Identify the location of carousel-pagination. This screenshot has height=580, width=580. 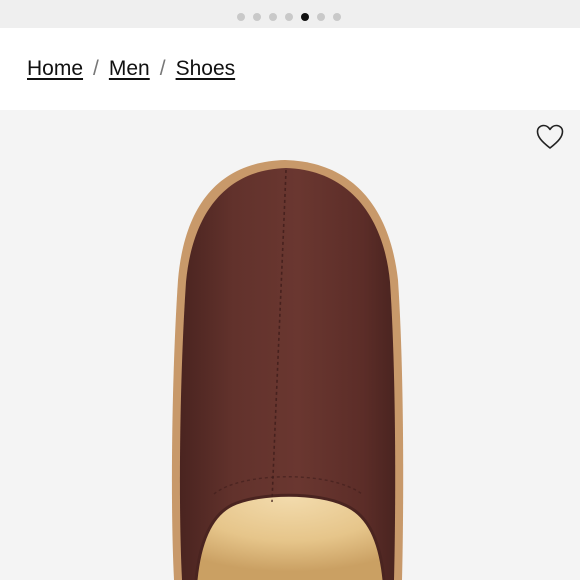
(289, 17).